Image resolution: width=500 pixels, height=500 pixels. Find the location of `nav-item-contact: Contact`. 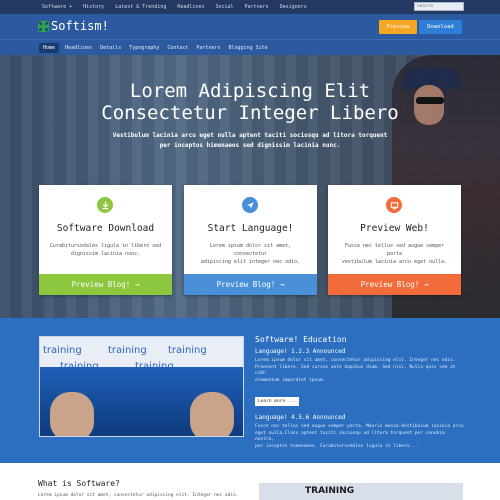

nav-item-contact: Contact is located at coordinates (177, 48).